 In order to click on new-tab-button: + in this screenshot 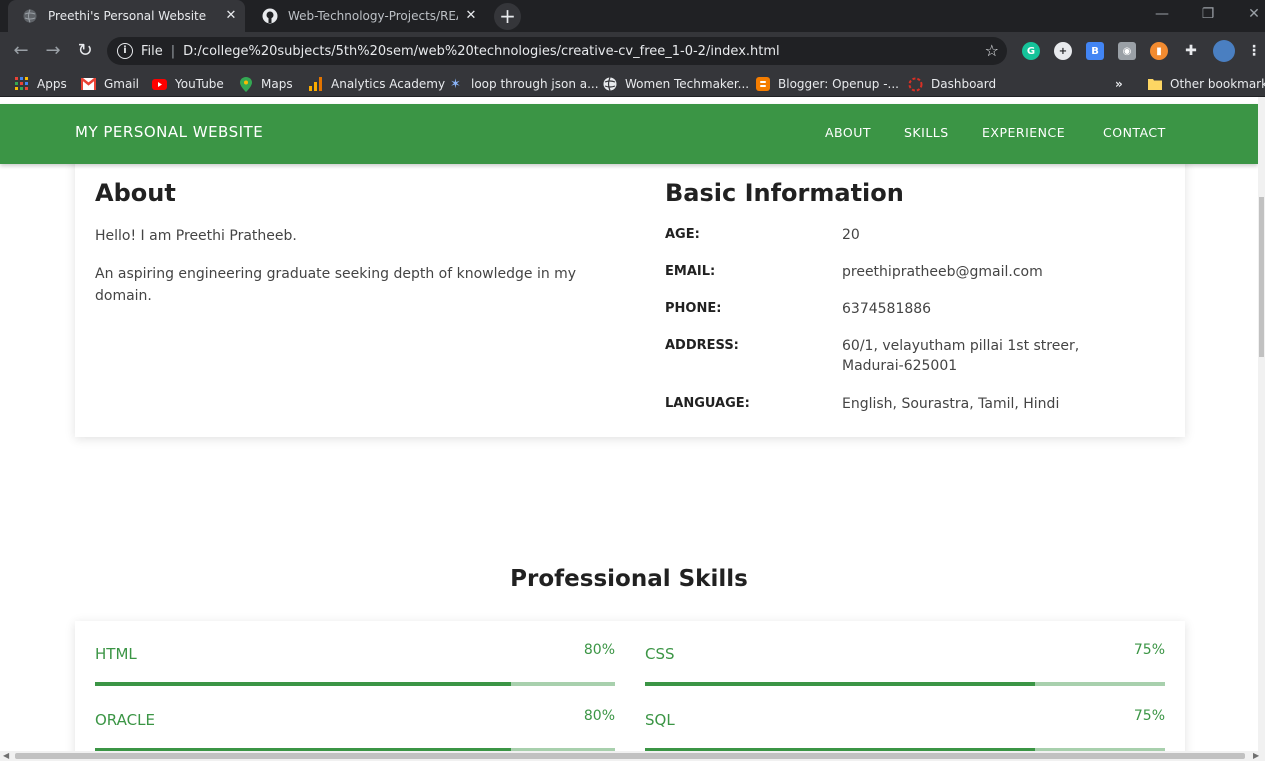, I will do `click(507, 16)`.